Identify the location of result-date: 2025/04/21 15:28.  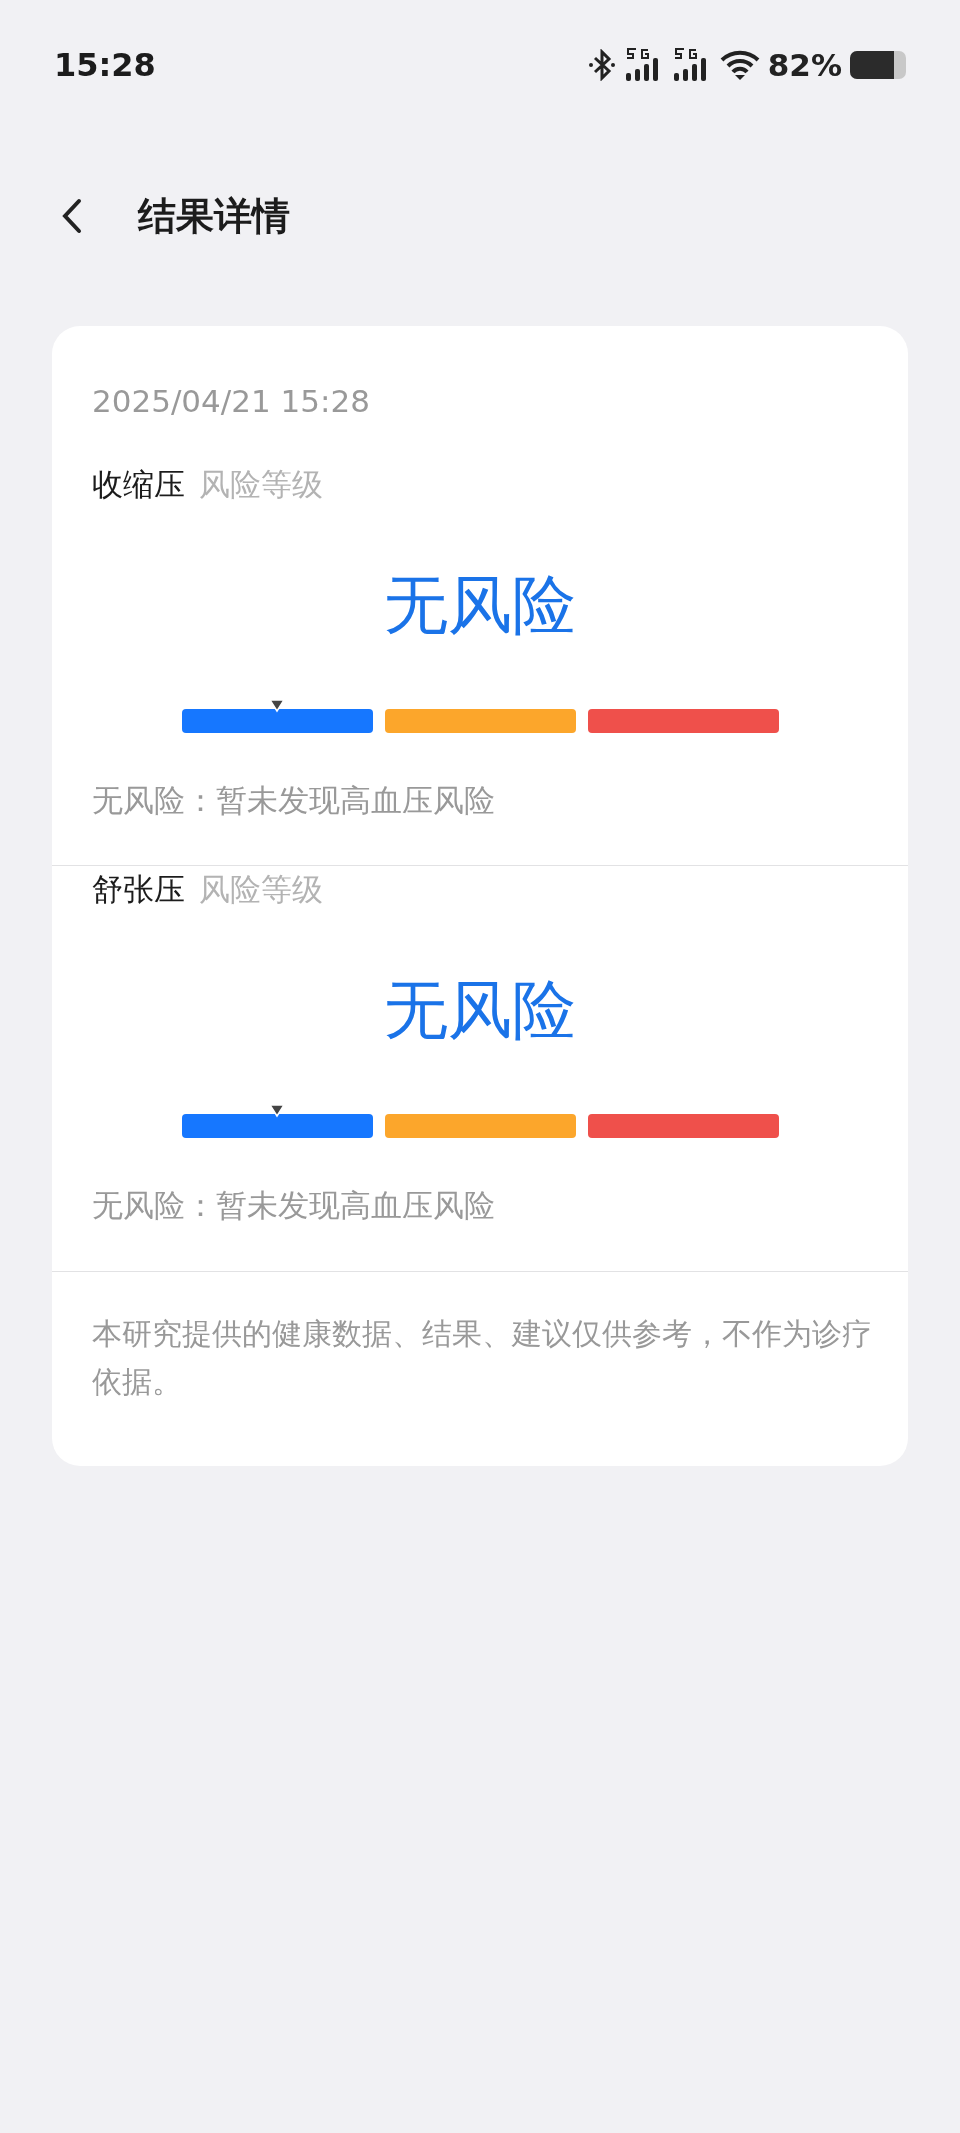
(231, 401).